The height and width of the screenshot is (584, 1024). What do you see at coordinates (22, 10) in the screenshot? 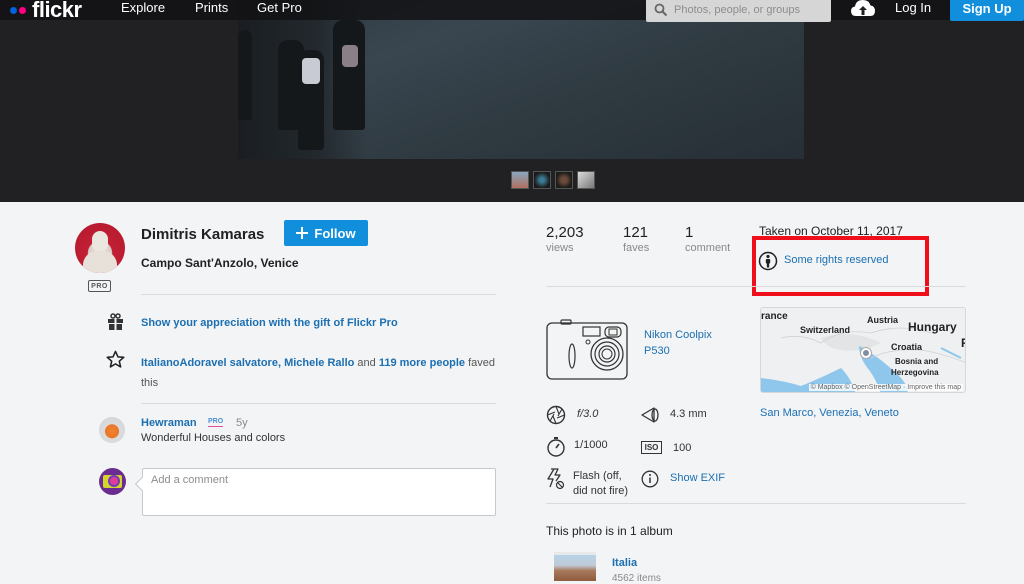
I see `logo-pink-dot` at bounding box center [22, 10].